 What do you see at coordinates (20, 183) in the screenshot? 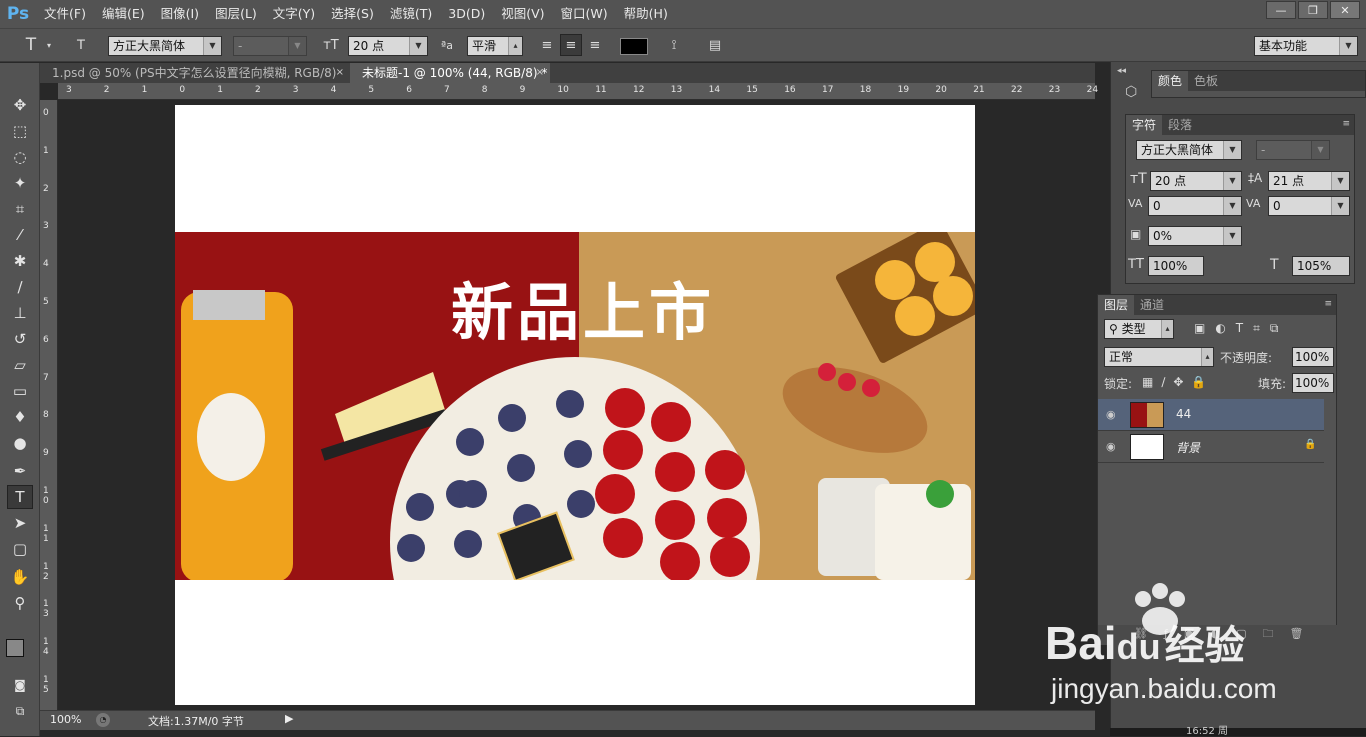
I see `magic-wand-tool-icon: ✦` at bounding box center [20, 183].